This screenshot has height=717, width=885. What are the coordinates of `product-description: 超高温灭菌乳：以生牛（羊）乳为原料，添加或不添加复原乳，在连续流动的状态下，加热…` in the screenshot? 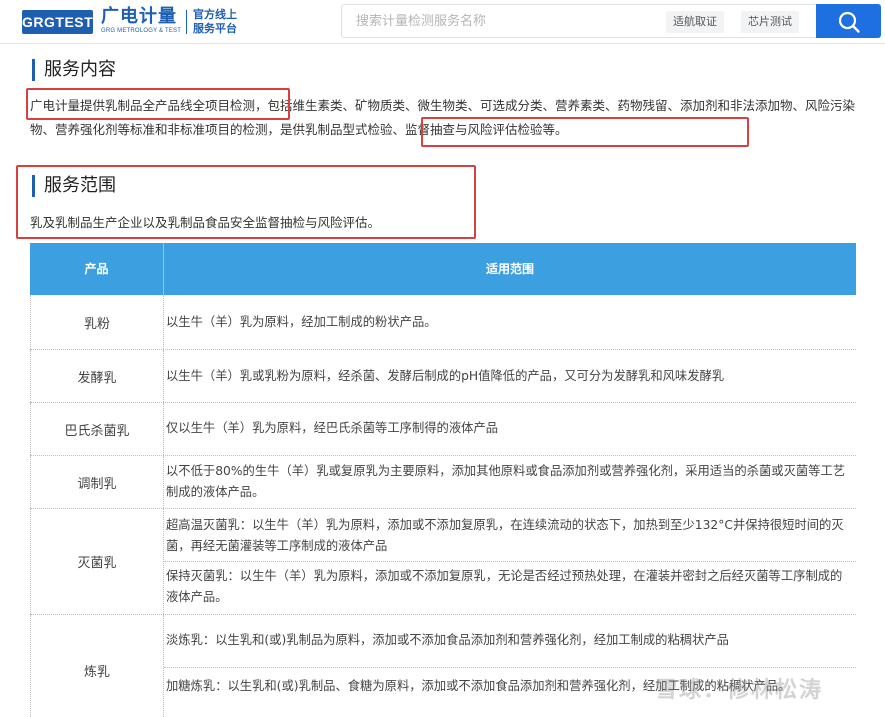 It's located at (505, 535).